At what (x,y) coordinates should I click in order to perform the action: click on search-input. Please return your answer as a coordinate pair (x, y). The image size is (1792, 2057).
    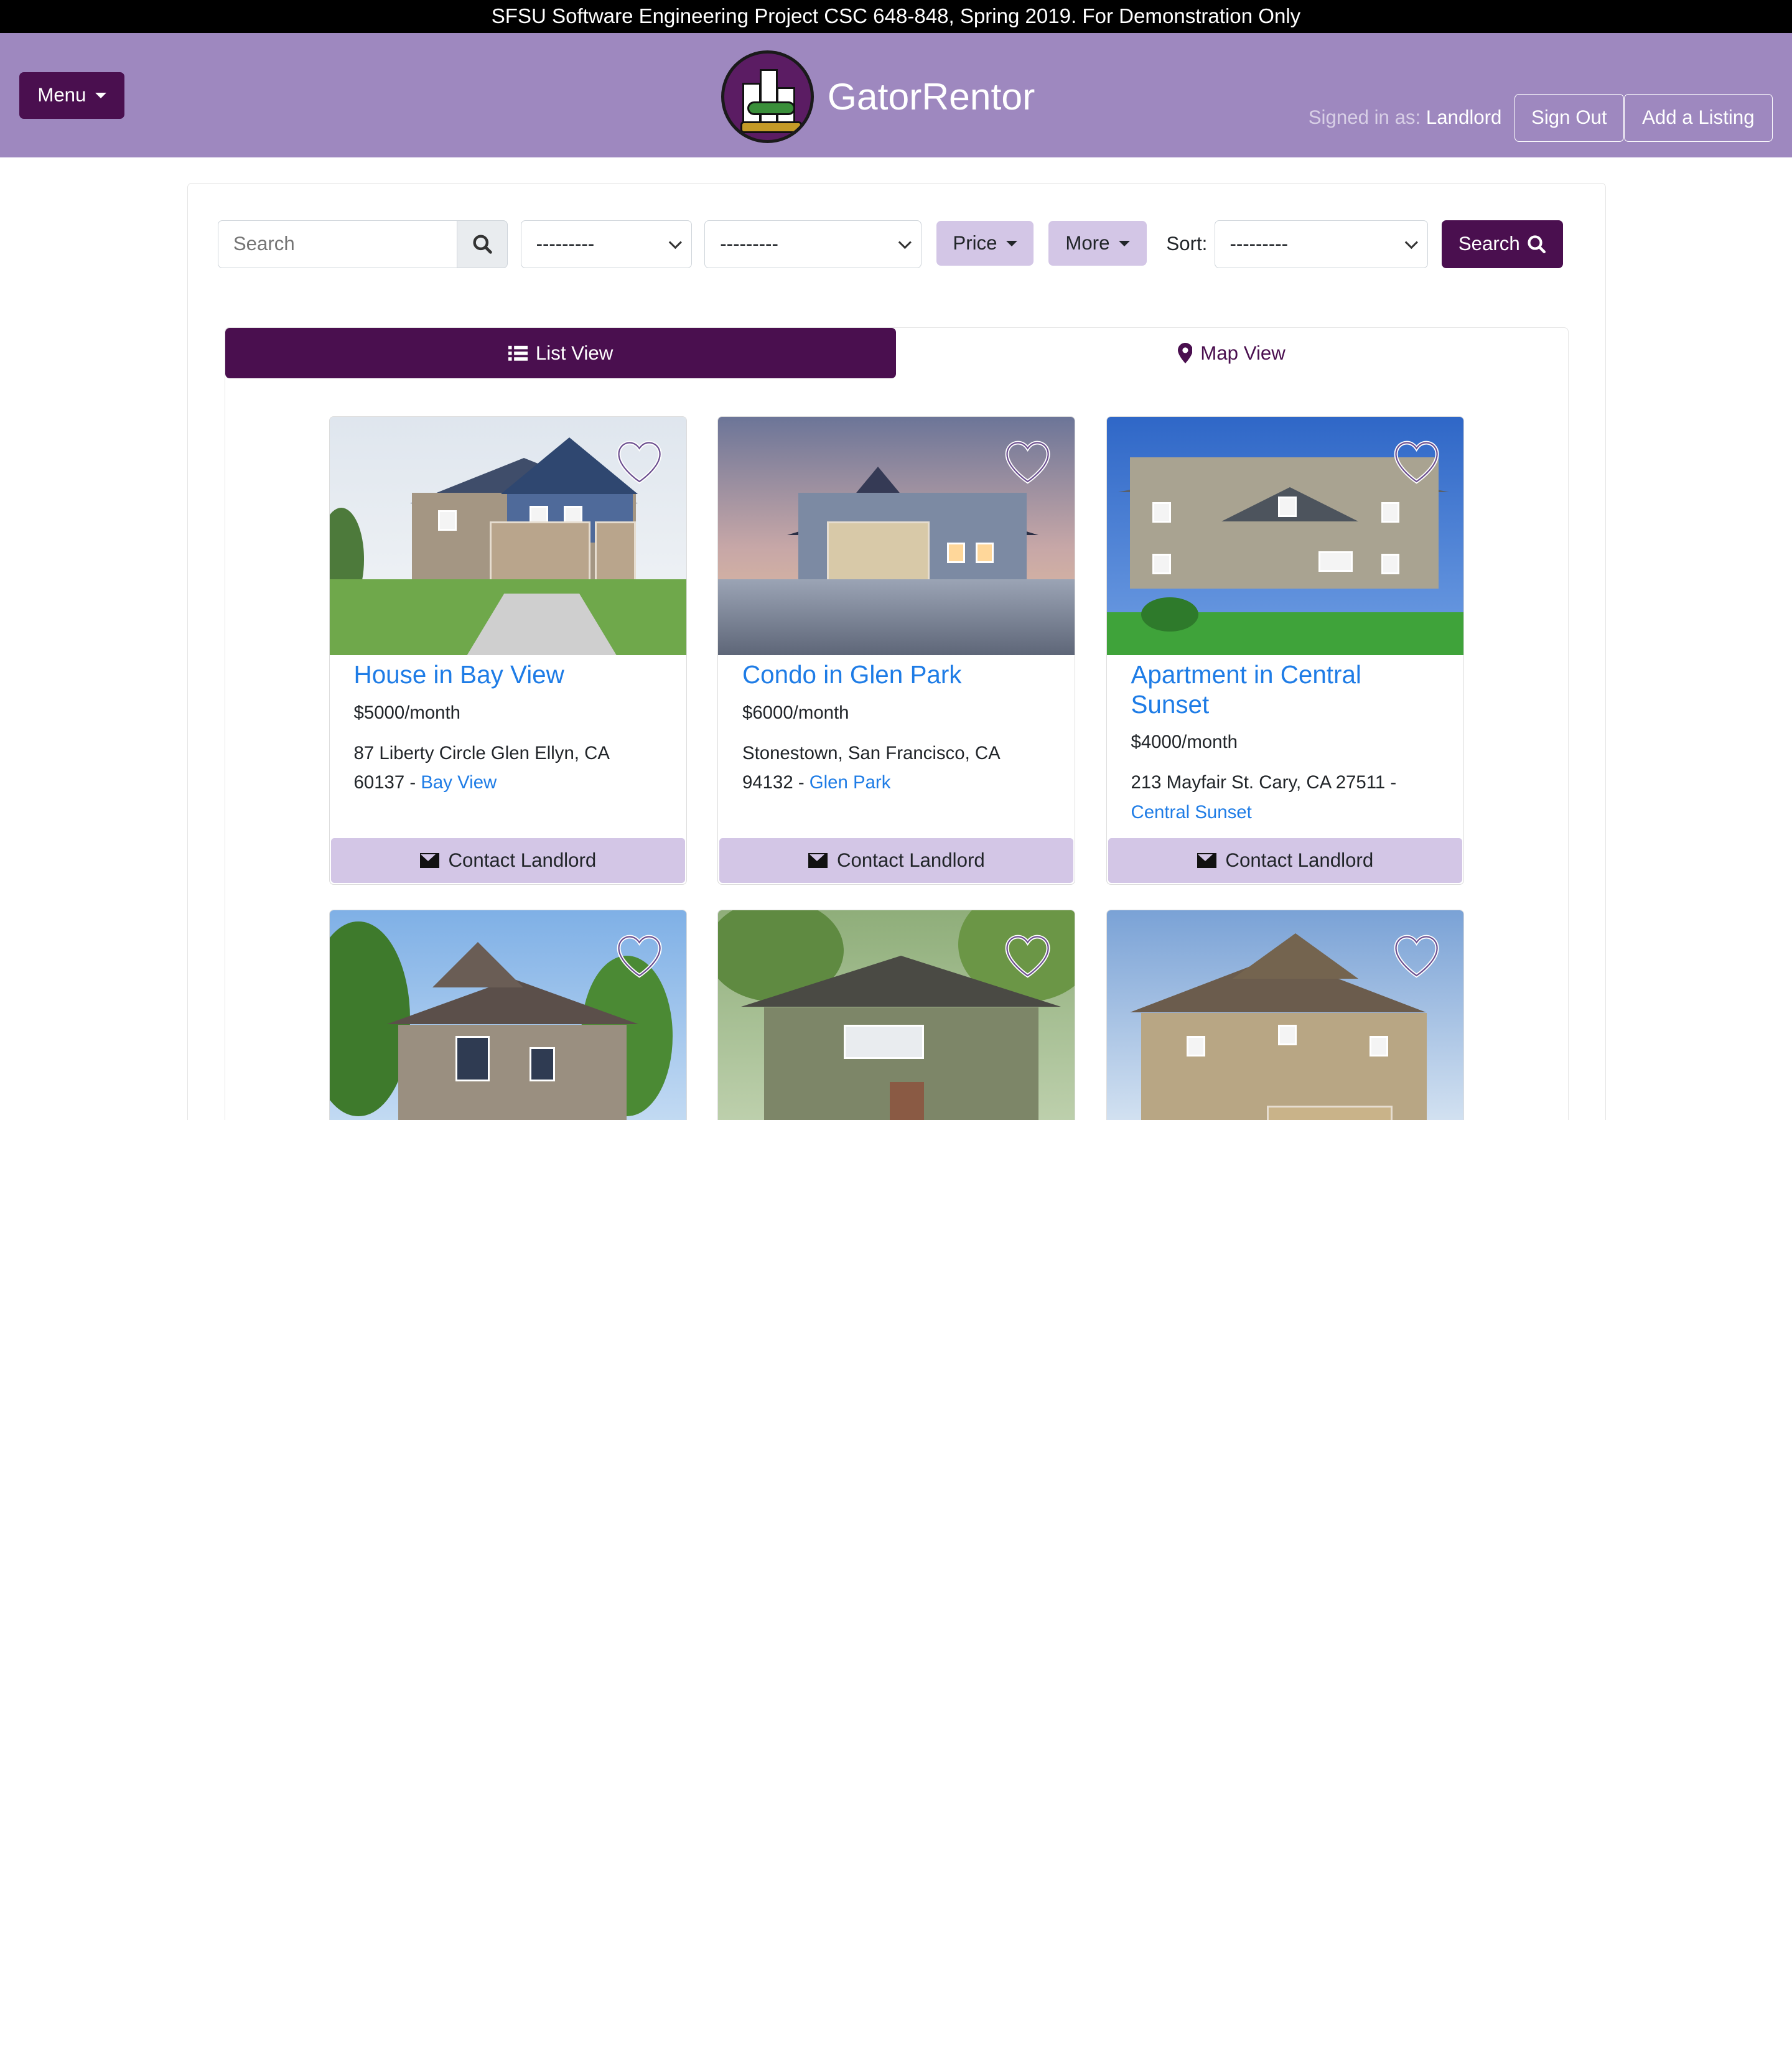
    Looking at the image, I should click on (337, 244).